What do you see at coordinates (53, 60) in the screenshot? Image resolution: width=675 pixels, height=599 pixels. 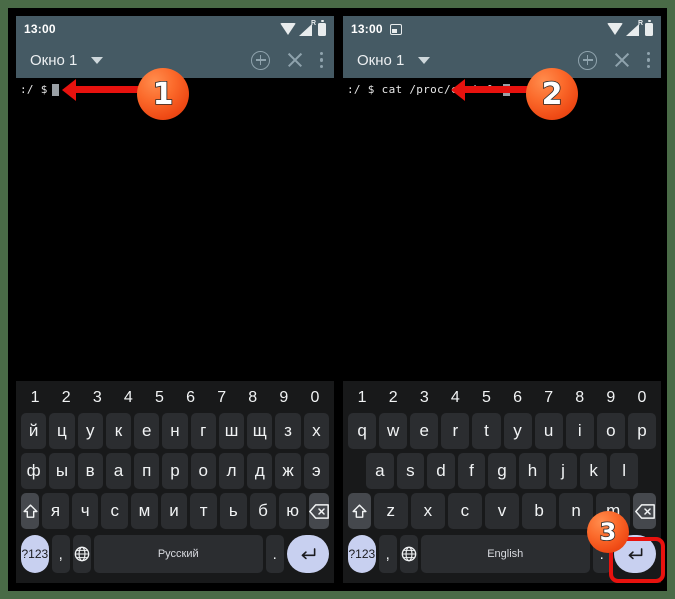 I see `left-window-title: Окно 1` at bounding box center [53, 60].